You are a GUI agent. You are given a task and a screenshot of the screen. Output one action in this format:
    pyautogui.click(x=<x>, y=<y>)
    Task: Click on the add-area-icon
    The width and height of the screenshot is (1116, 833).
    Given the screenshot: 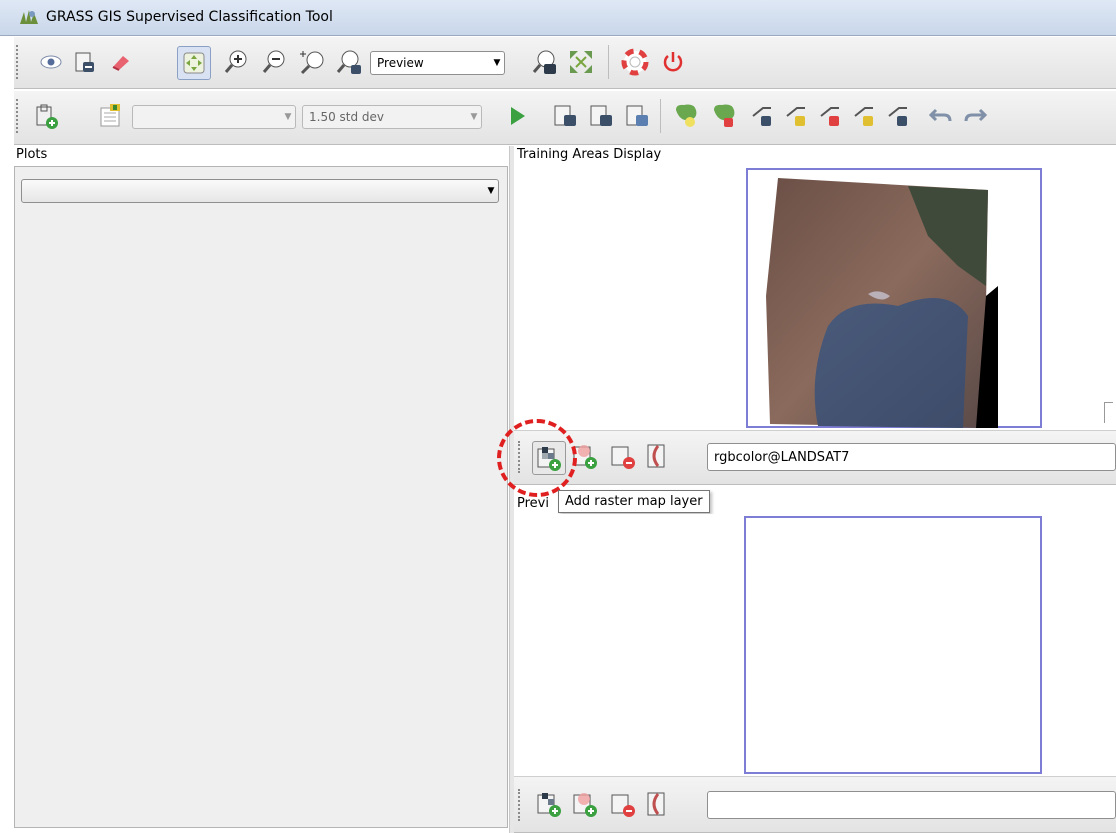 What is the action you would take?
    pyautogui.click(x=687, y=116)
    